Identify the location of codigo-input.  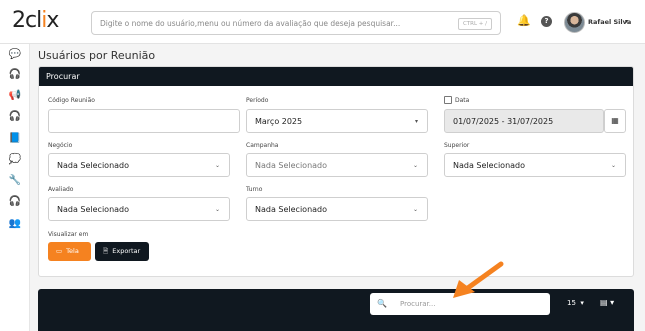
(144, 121).